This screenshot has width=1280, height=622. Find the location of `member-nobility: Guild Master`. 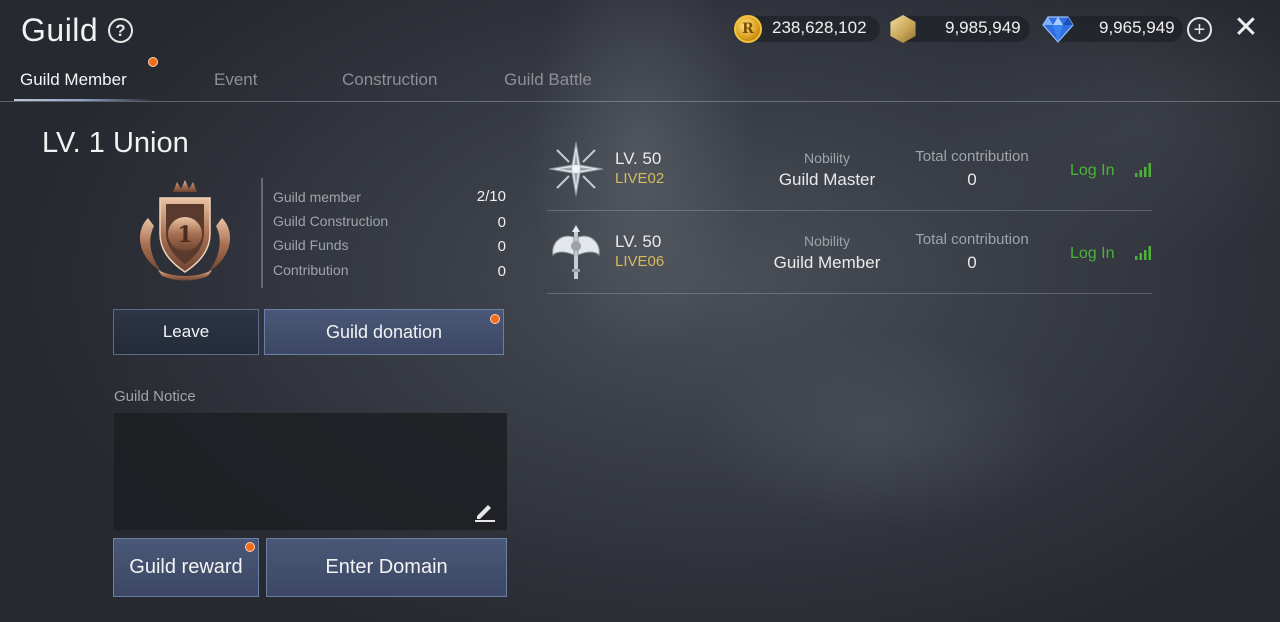

member-nobility: Guild Master is located at coordinates (827, 179).